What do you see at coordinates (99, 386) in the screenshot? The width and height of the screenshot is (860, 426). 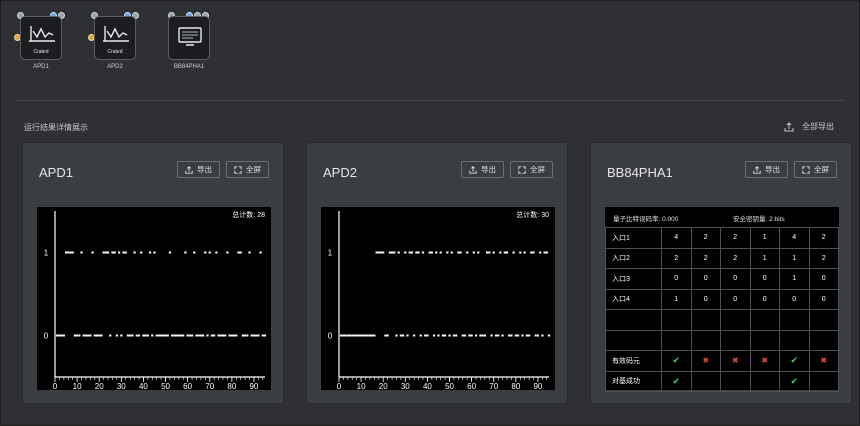 I see `x-tick-label: 20` at bounding box center [99, 386].